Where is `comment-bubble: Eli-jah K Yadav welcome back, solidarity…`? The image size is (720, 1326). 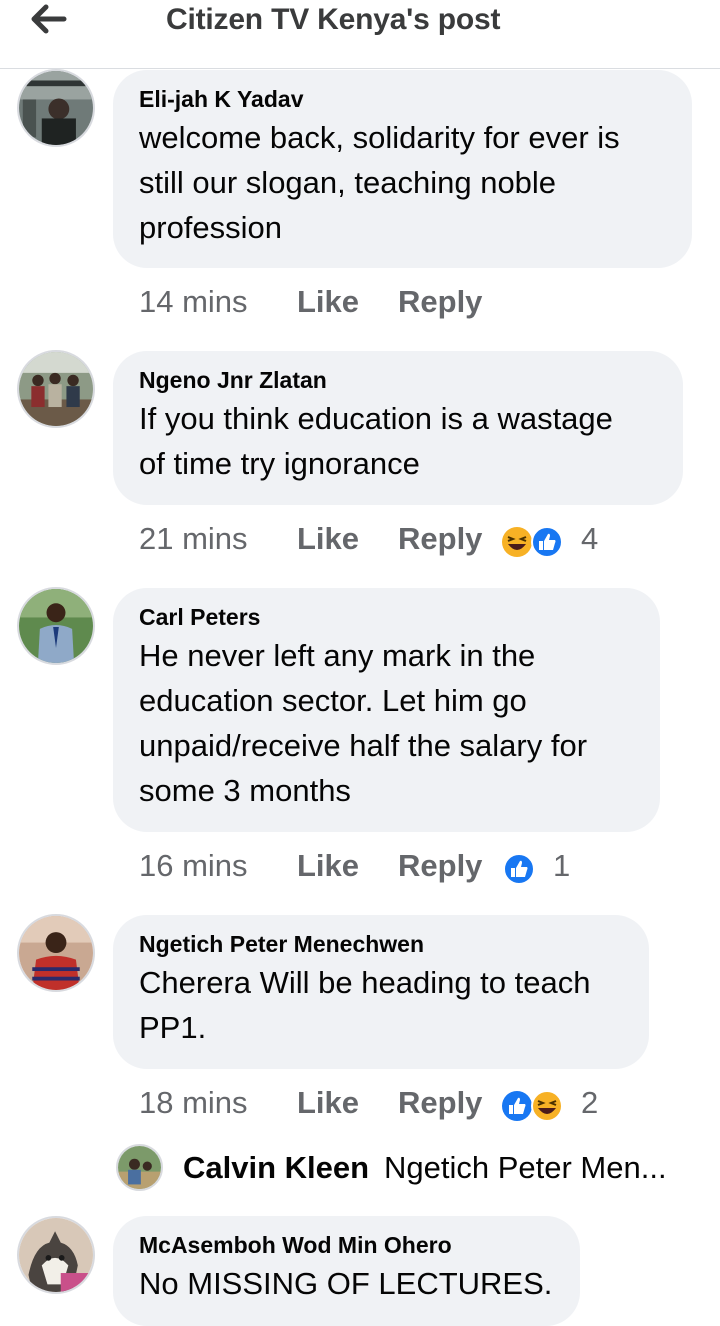 comment-bubble: Eli-jah K Yadav welcome back, solidarity… is located at coordinates (402, 169).